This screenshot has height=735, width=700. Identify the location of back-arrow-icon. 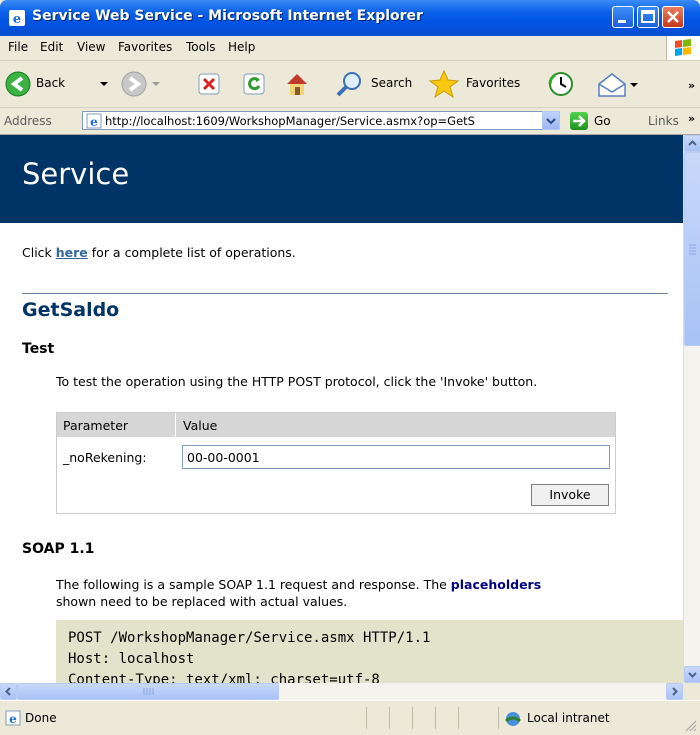
(18, 84).